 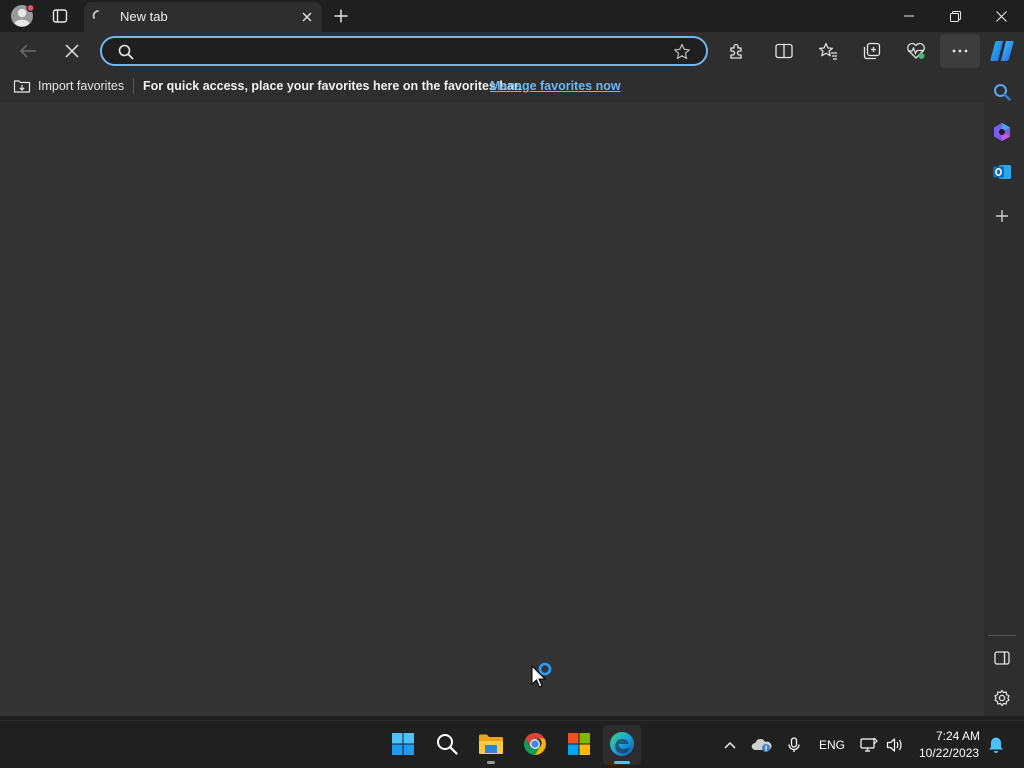 I want to click on extensions-icon, so click(x=736, y=51).